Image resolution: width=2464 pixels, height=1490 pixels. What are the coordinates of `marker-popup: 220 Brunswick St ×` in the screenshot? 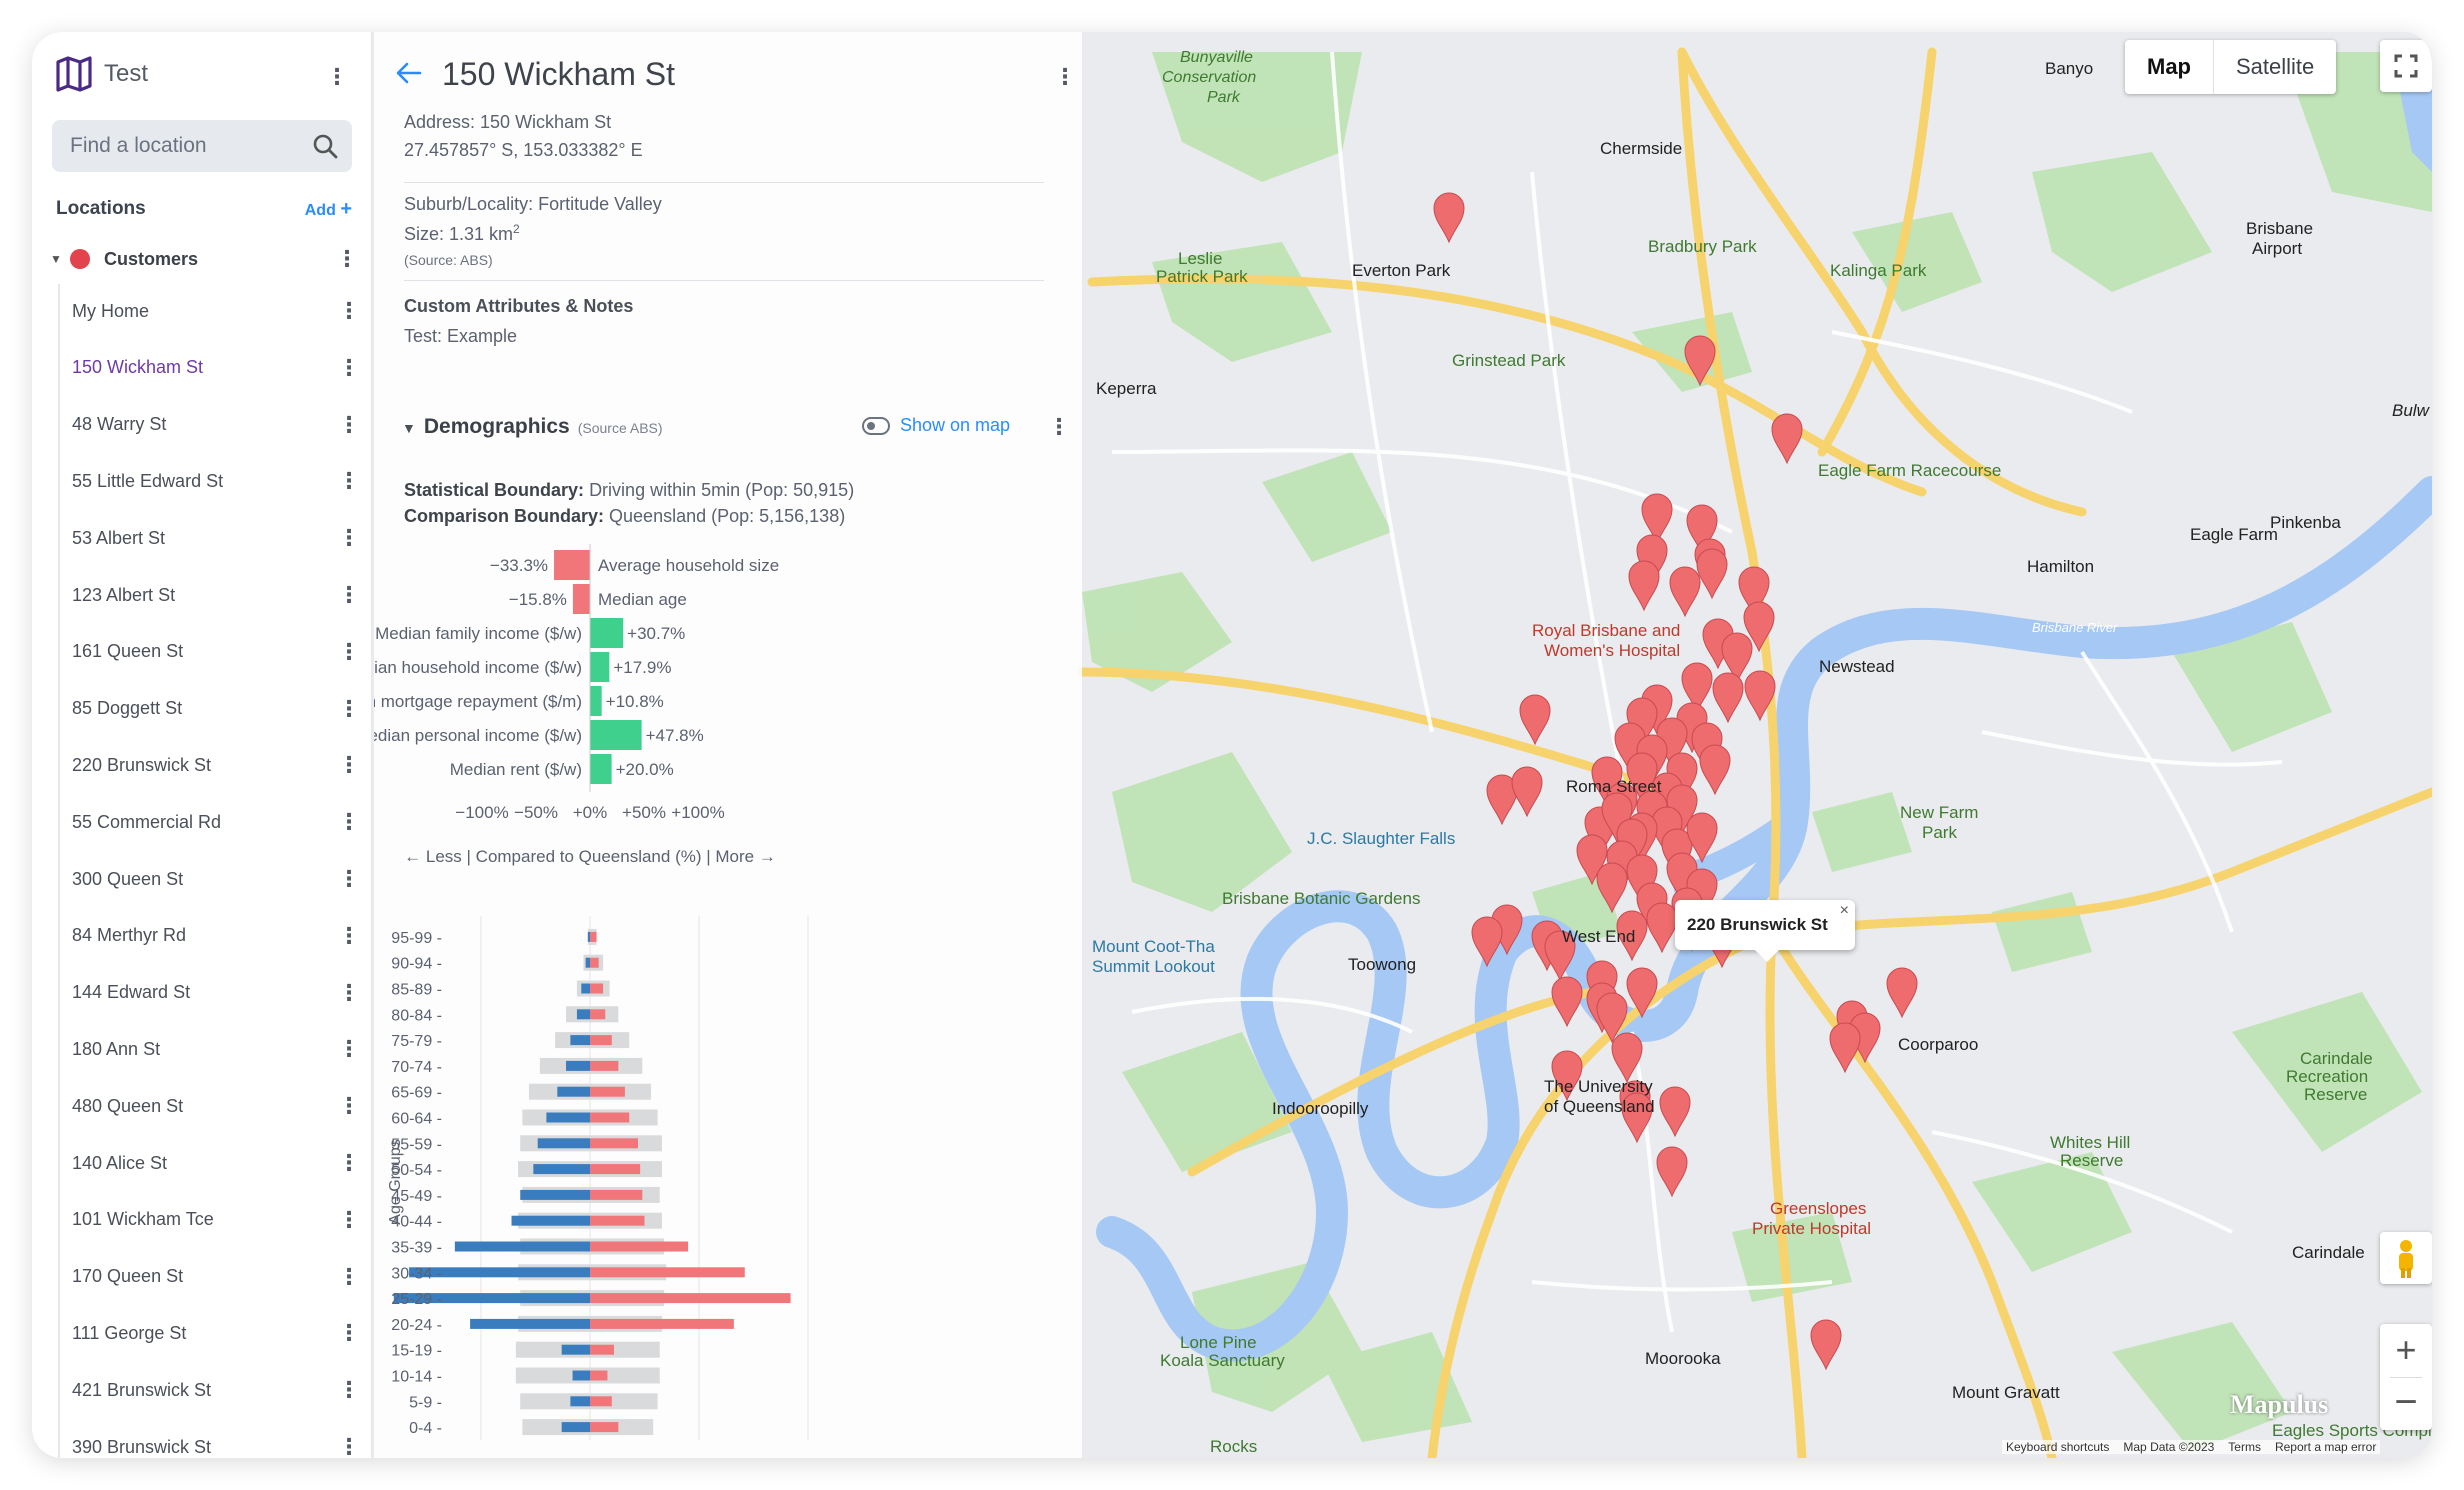 It's located at (1765, 931).